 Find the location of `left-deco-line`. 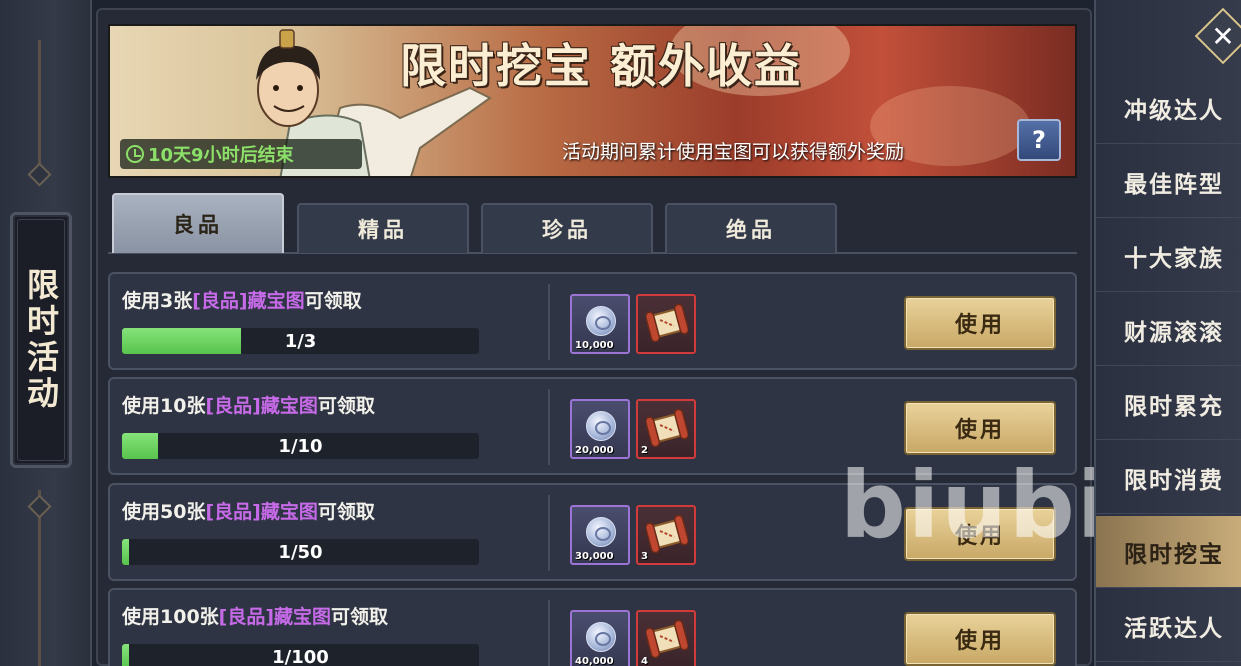

left-deco-line is located at coordinates (39, 105).